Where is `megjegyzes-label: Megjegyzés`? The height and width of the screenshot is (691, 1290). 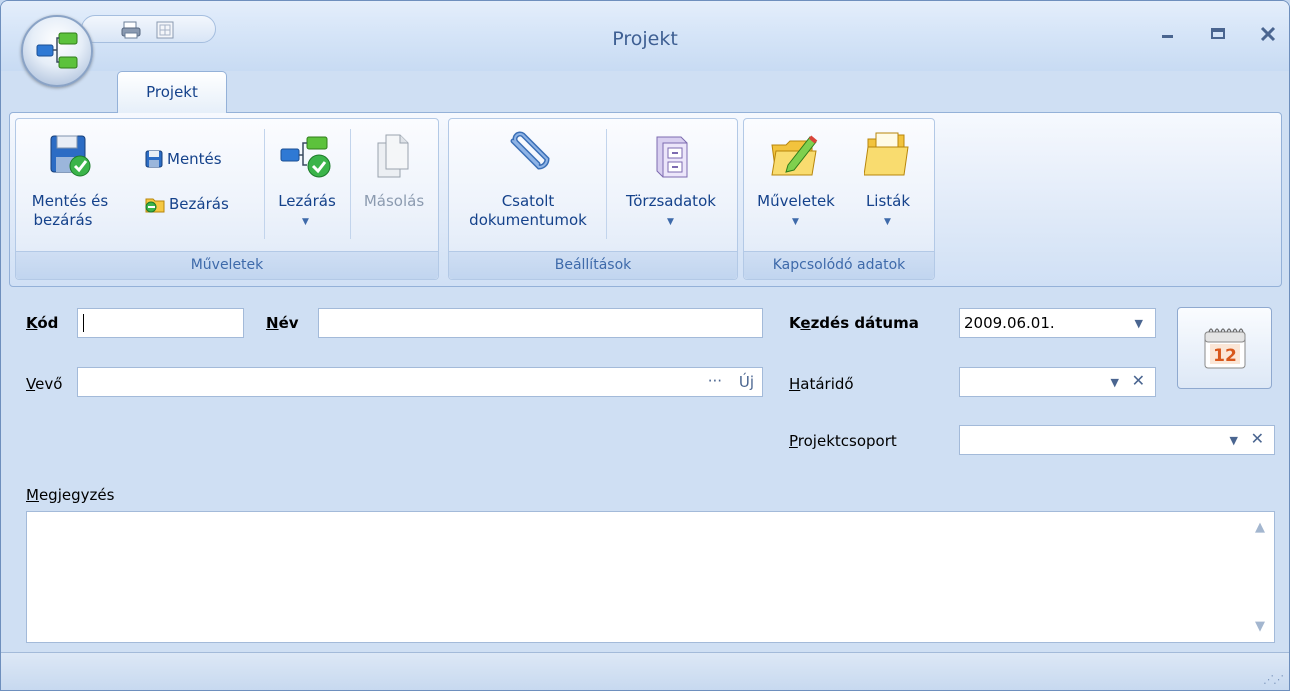 megjegyzes-label: Megjegyzés is located at coordinates (70, 495).